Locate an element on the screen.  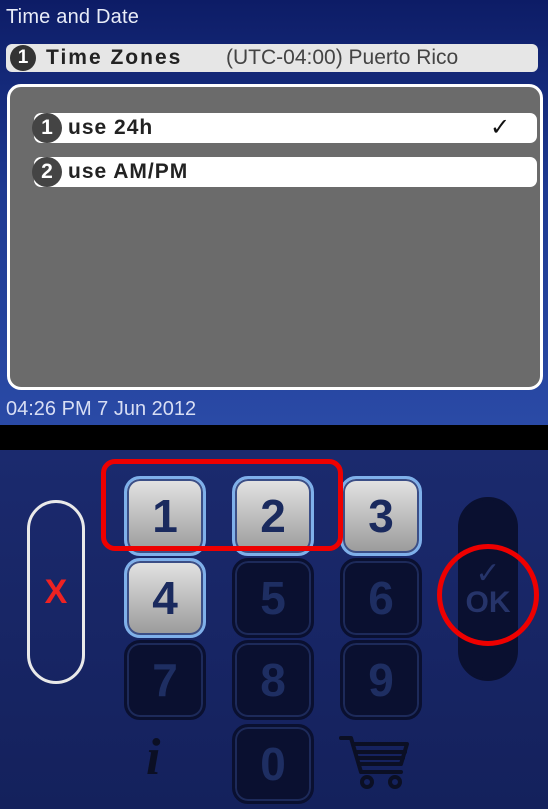
cart-icon is located at coordinates (375, 762).